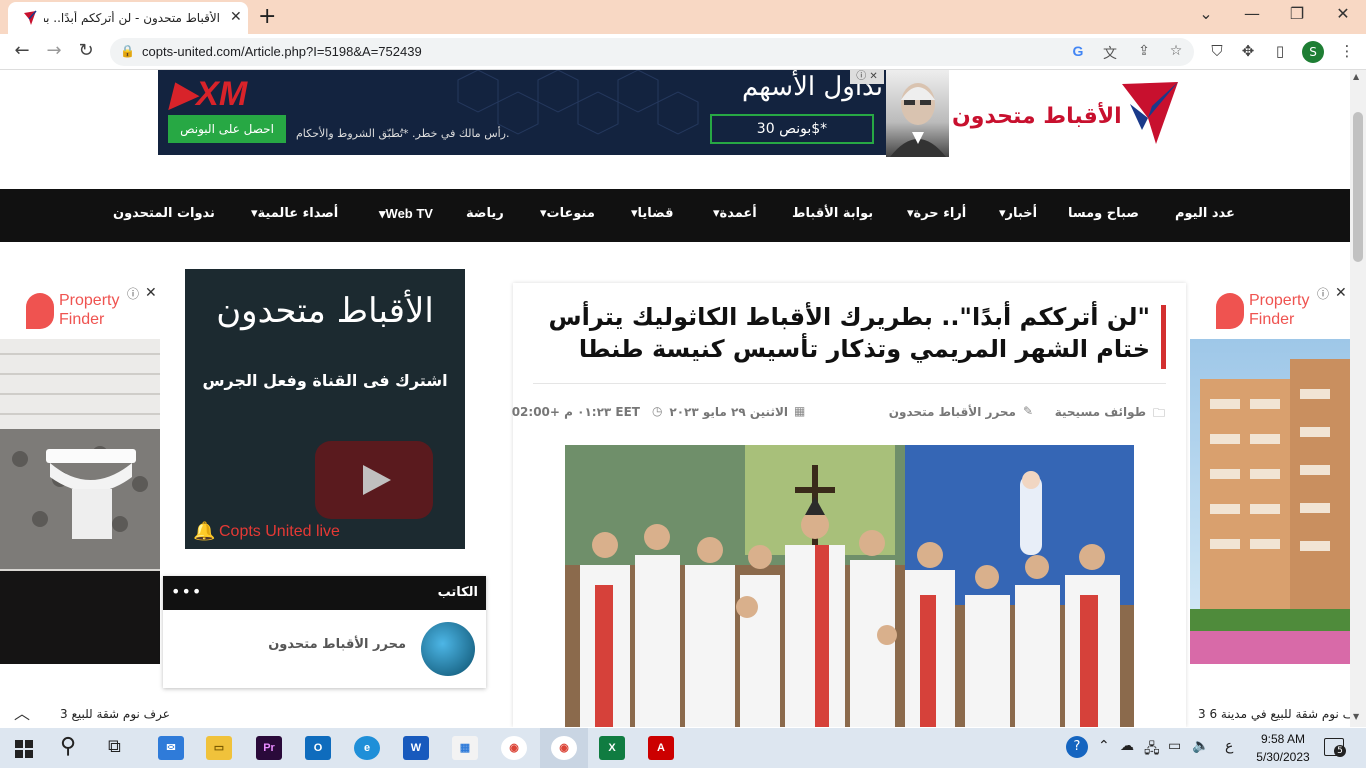 Image resolution: width=1366 pixels, height=768 pixels. Describe the element at coordinates (1110, 53) in the screenshot. I see `translate-icon: 文` at that location.